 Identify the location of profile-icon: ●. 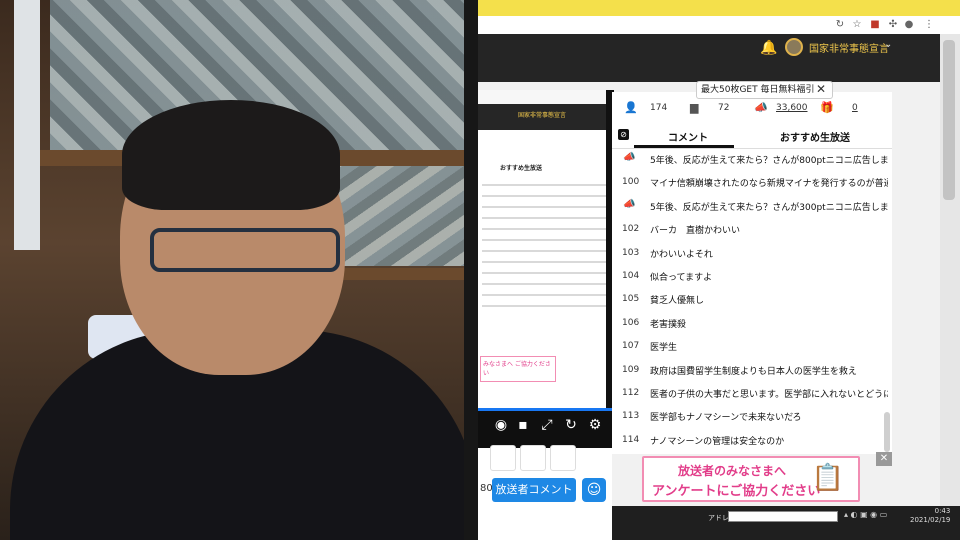
(909, 25).